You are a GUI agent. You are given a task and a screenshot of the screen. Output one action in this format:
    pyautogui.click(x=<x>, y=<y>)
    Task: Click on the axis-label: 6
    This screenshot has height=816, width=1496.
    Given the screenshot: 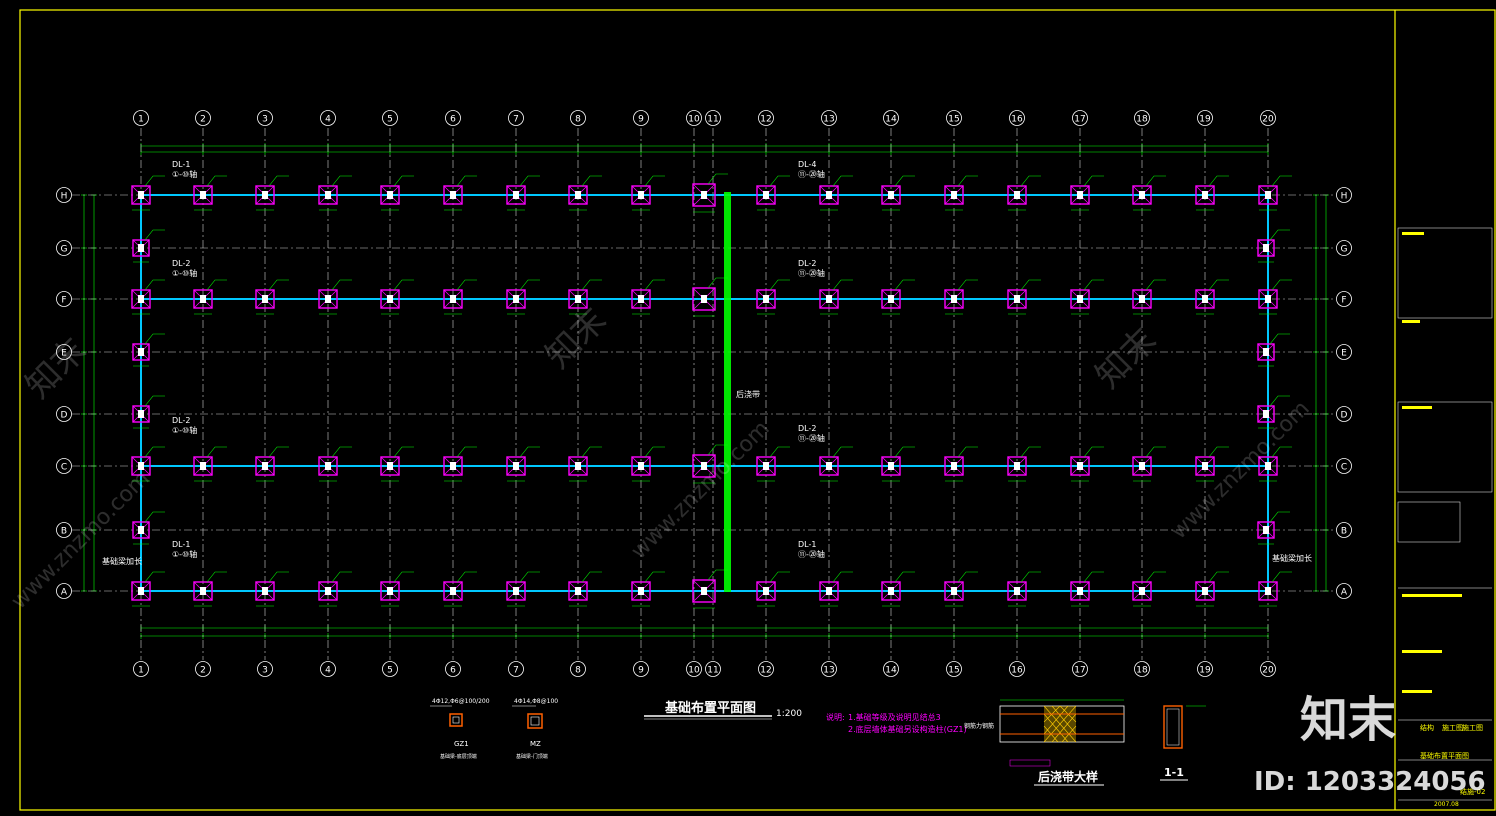 What is the action you would take?
    pyautogui.click(x=453, y=120)
    